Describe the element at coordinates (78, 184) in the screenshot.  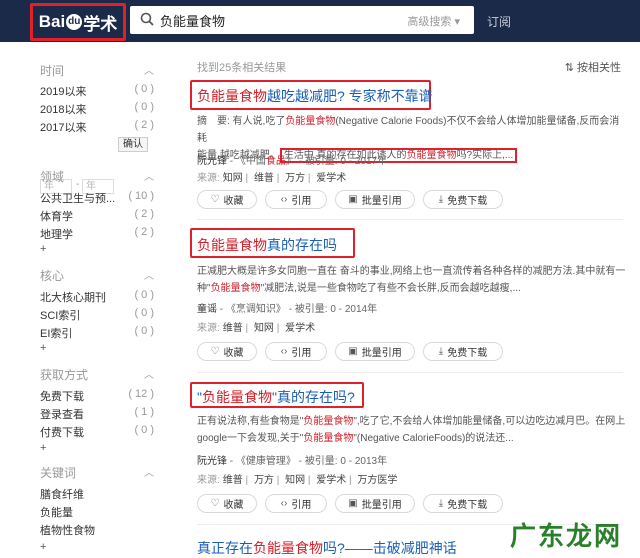
I see `year-dash: -` at that location.